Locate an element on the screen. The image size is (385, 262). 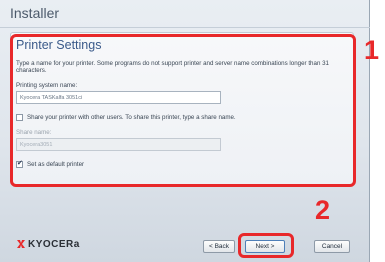
callout-number-2: 2 is located at coordinates (323, 210).